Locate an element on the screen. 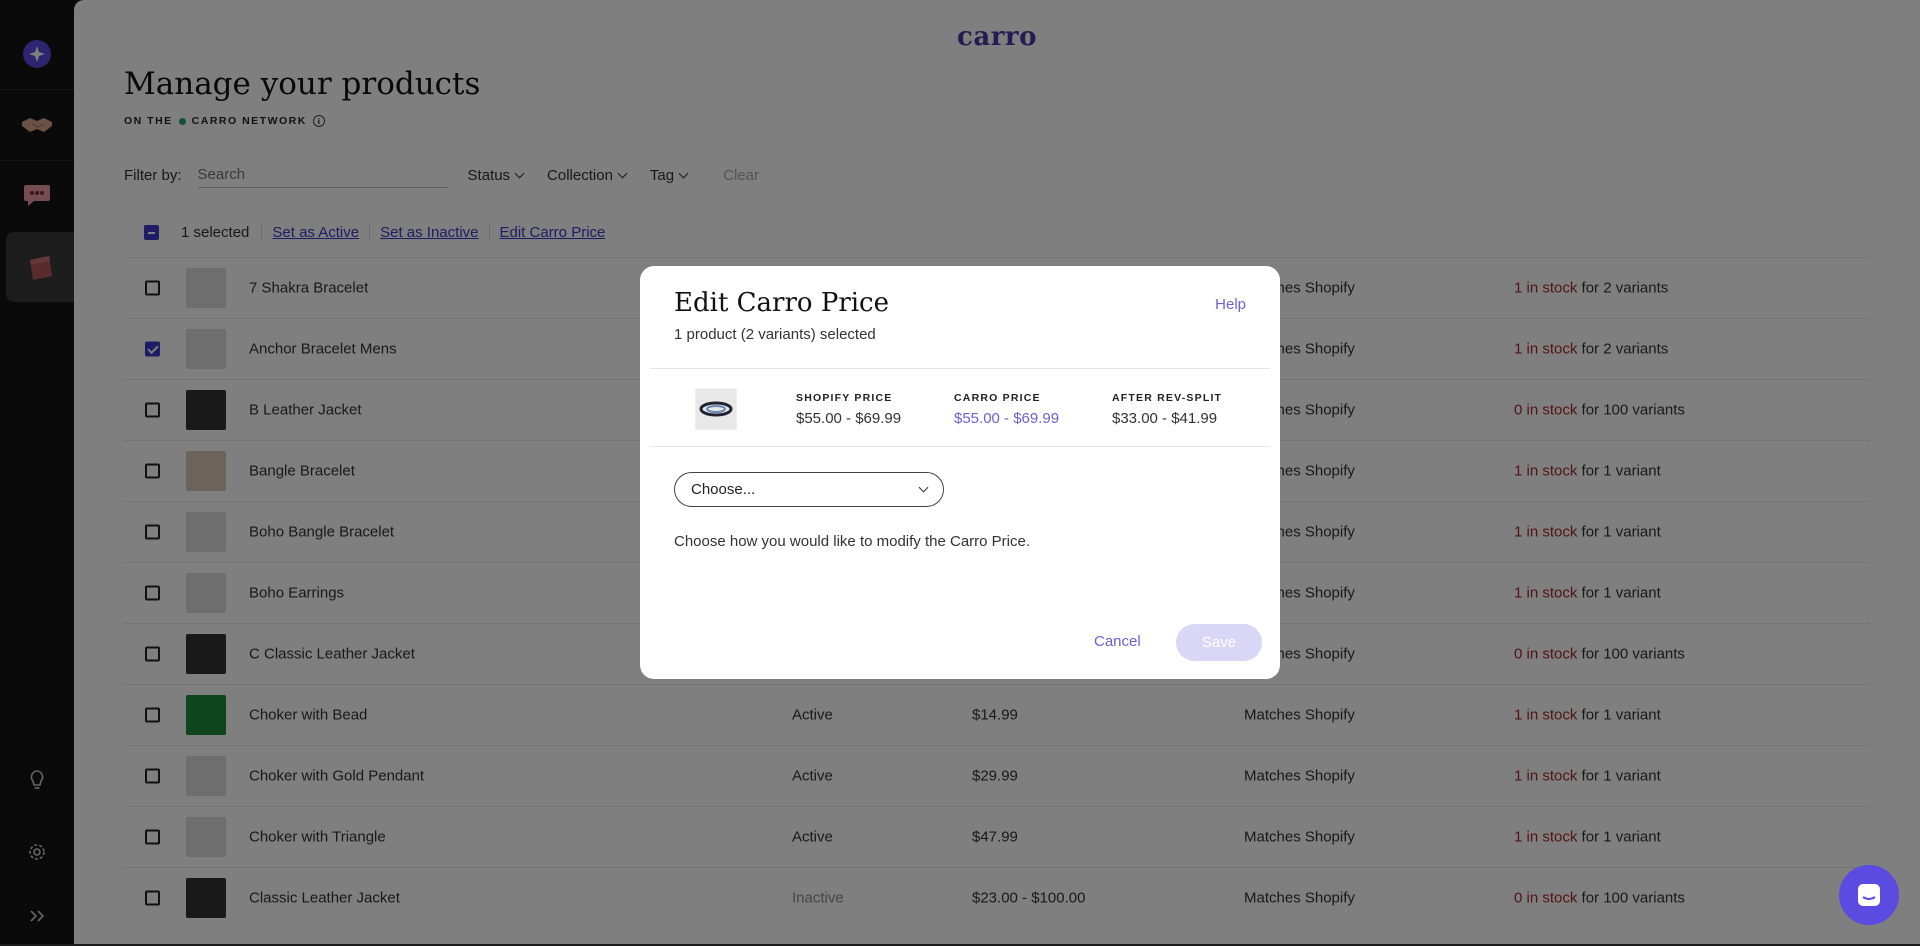 This screenshot has height=946, width=1920. carro-price-column: CARRO PRICE $55.00 - $69.99 is located at coordinates (1006, 409).